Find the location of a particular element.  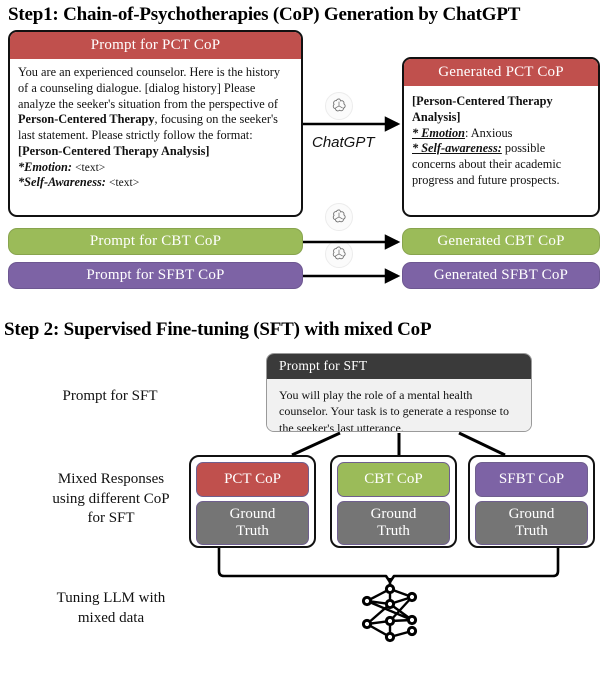

generated-pct-header: Generated PCT CoP is located at coordinates (501, 73).